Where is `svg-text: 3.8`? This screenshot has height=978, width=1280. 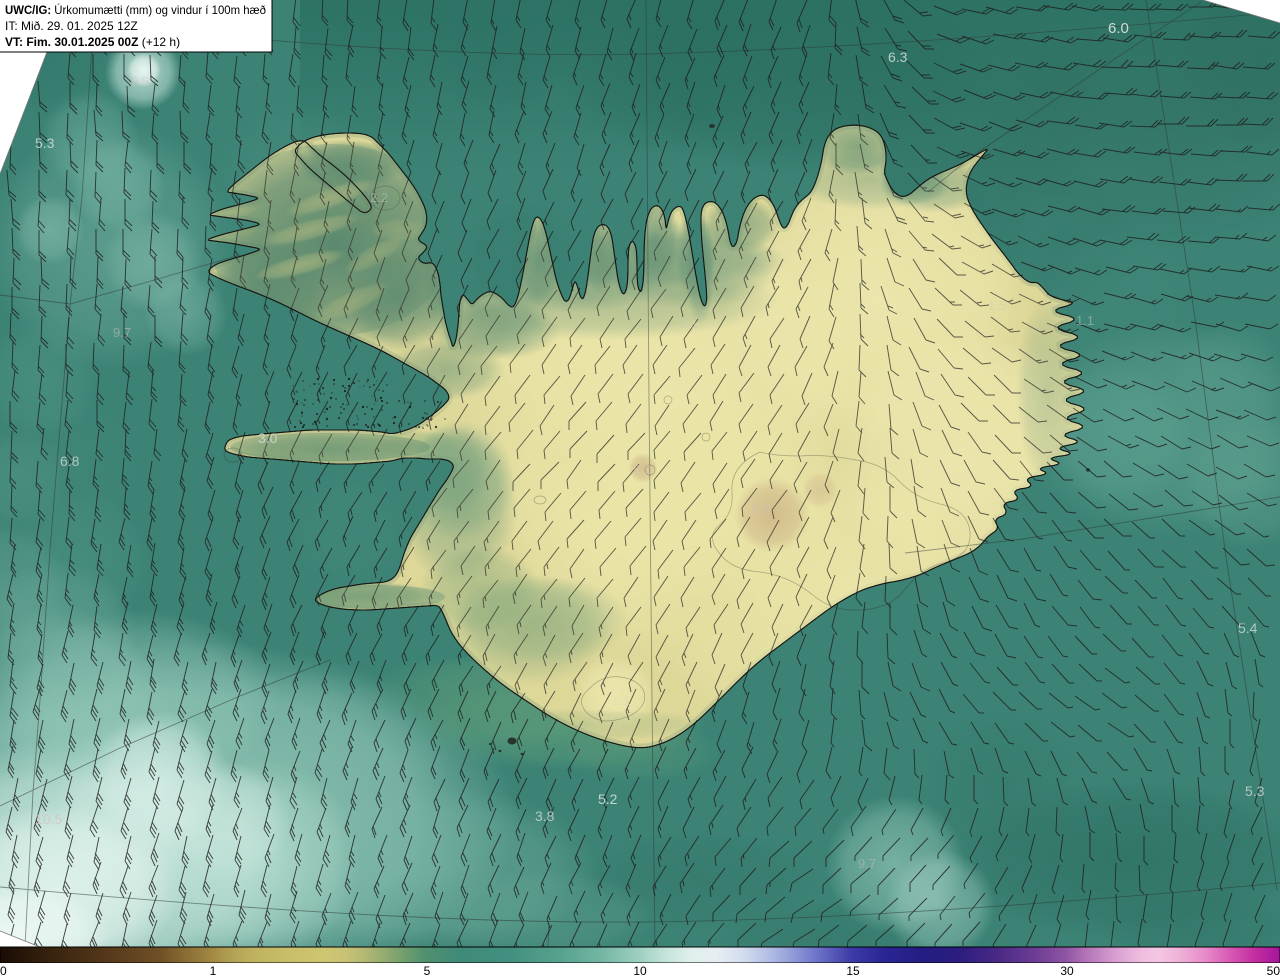 svg-text: 3.8 is located at coordinates (545, 816).